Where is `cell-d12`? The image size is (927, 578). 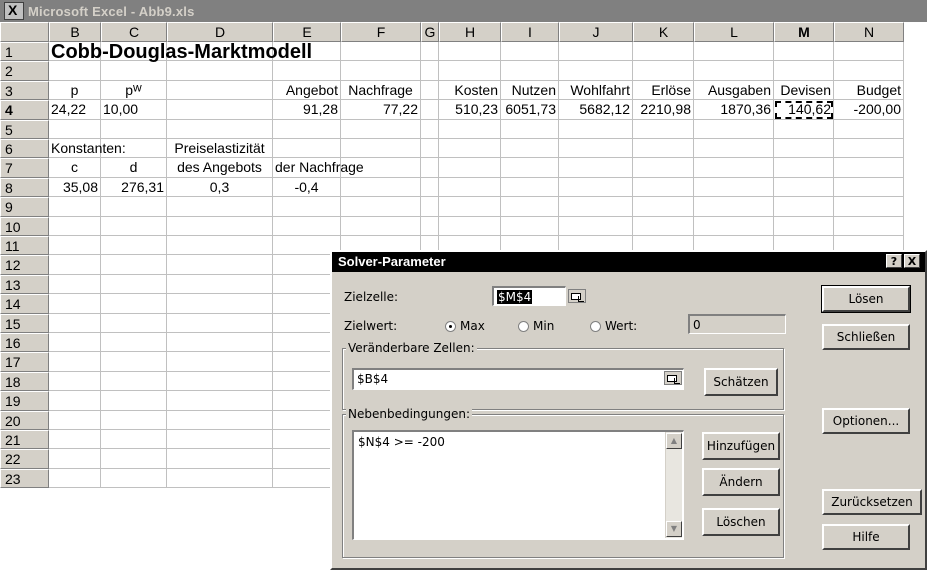
cell-d12 is located at coordinates (220, 265).